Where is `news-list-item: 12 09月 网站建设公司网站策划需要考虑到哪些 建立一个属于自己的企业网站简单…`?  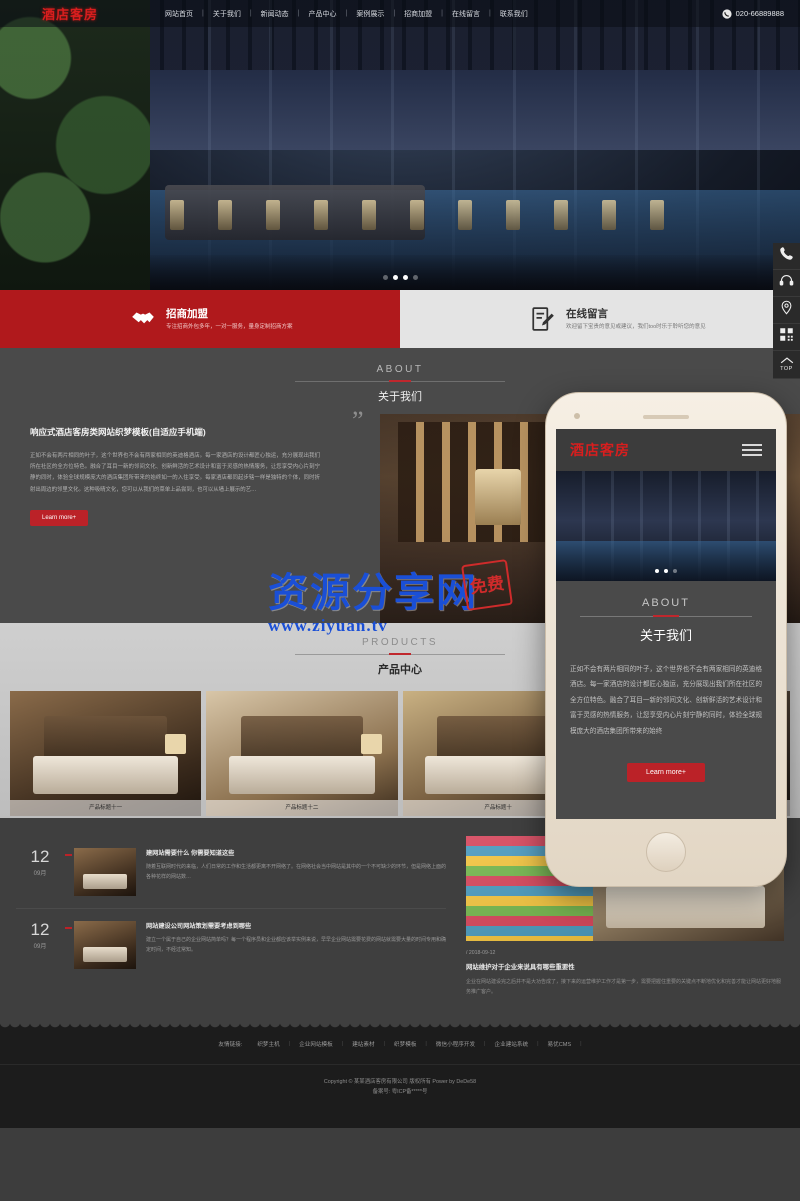
news-list-item: 12 09月 网站建设公司网站策划需要考虑到哪些 建立一个属于自己的企业网站简单… is located at coordinates (231, 944).